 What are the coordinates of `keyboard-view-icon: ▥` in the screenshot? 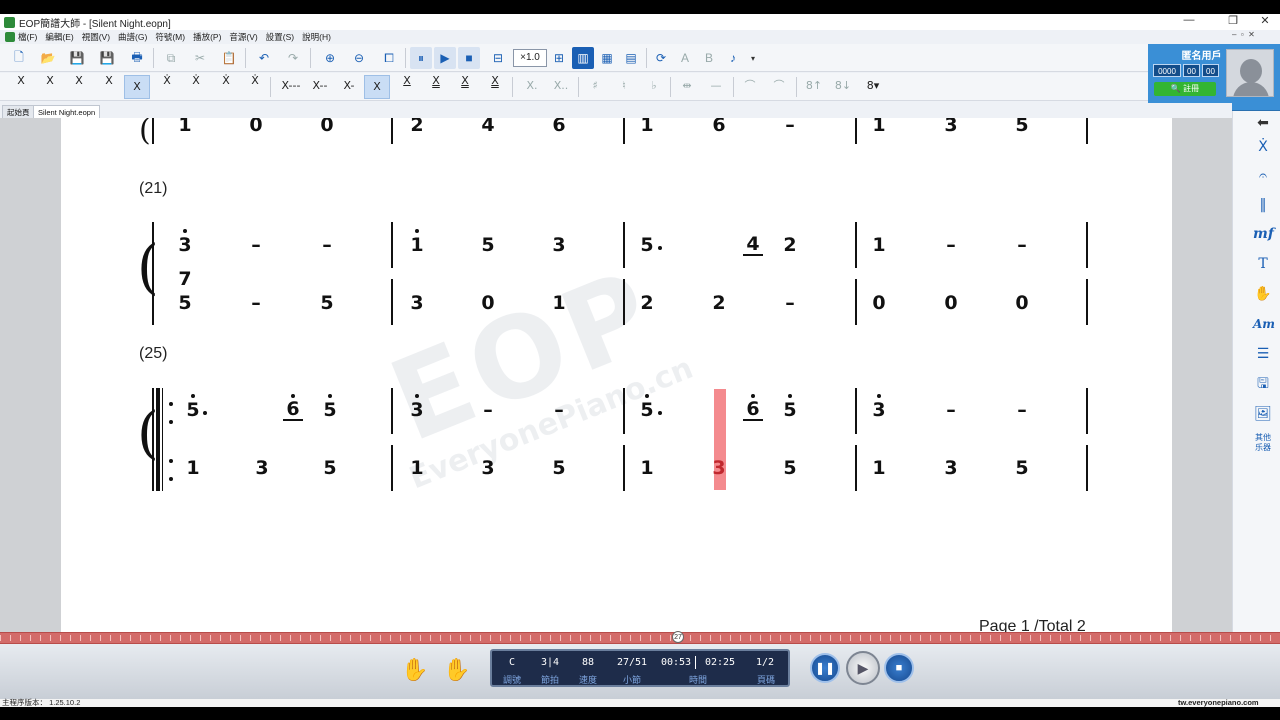 It's located at (583, 58).